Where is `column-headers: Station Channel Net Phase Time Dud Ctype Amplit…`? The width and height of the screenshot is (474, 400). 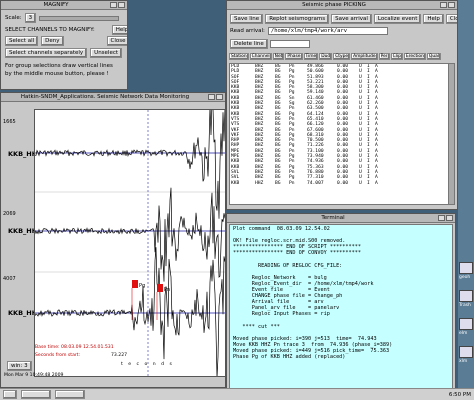
column-headers: Station Channel Net Phase Time Dud Ctype Amplit… is located at coordinates (335, 56).